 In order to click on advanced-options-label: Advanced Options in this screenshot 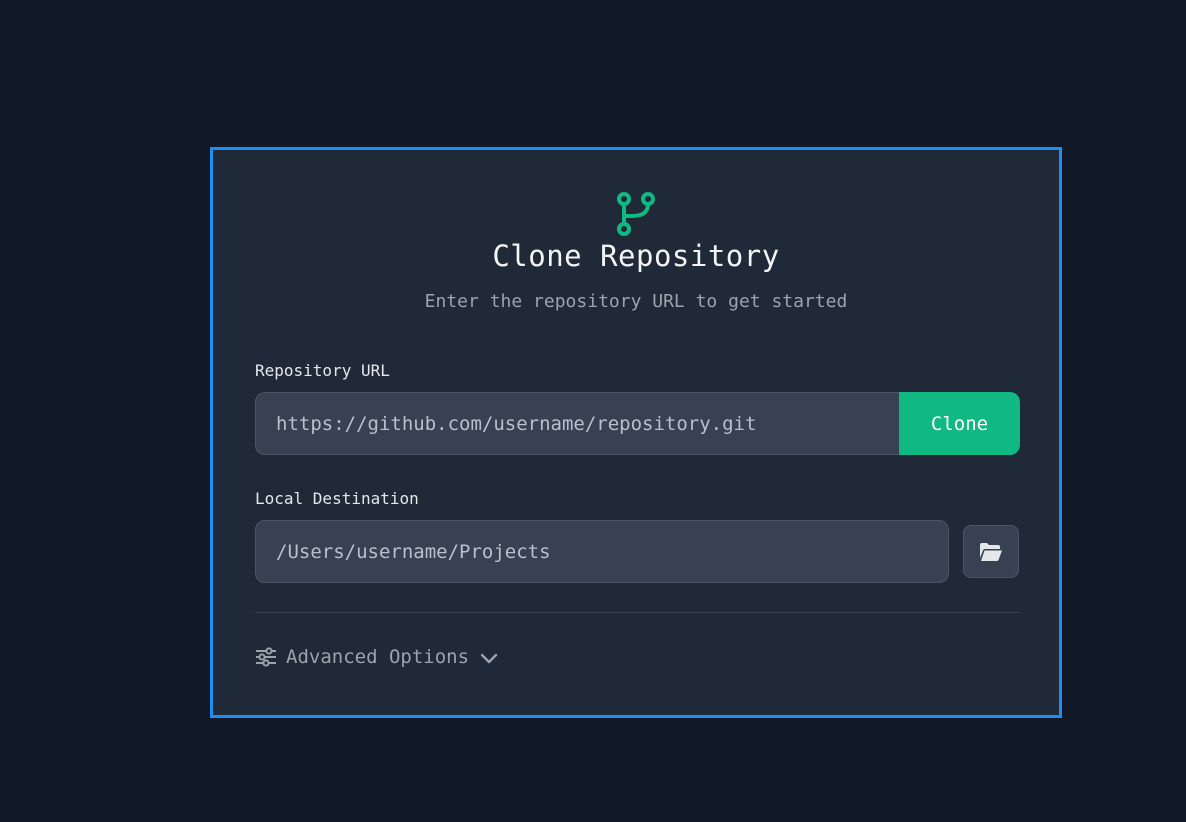, I will do `click(378, 656)`.